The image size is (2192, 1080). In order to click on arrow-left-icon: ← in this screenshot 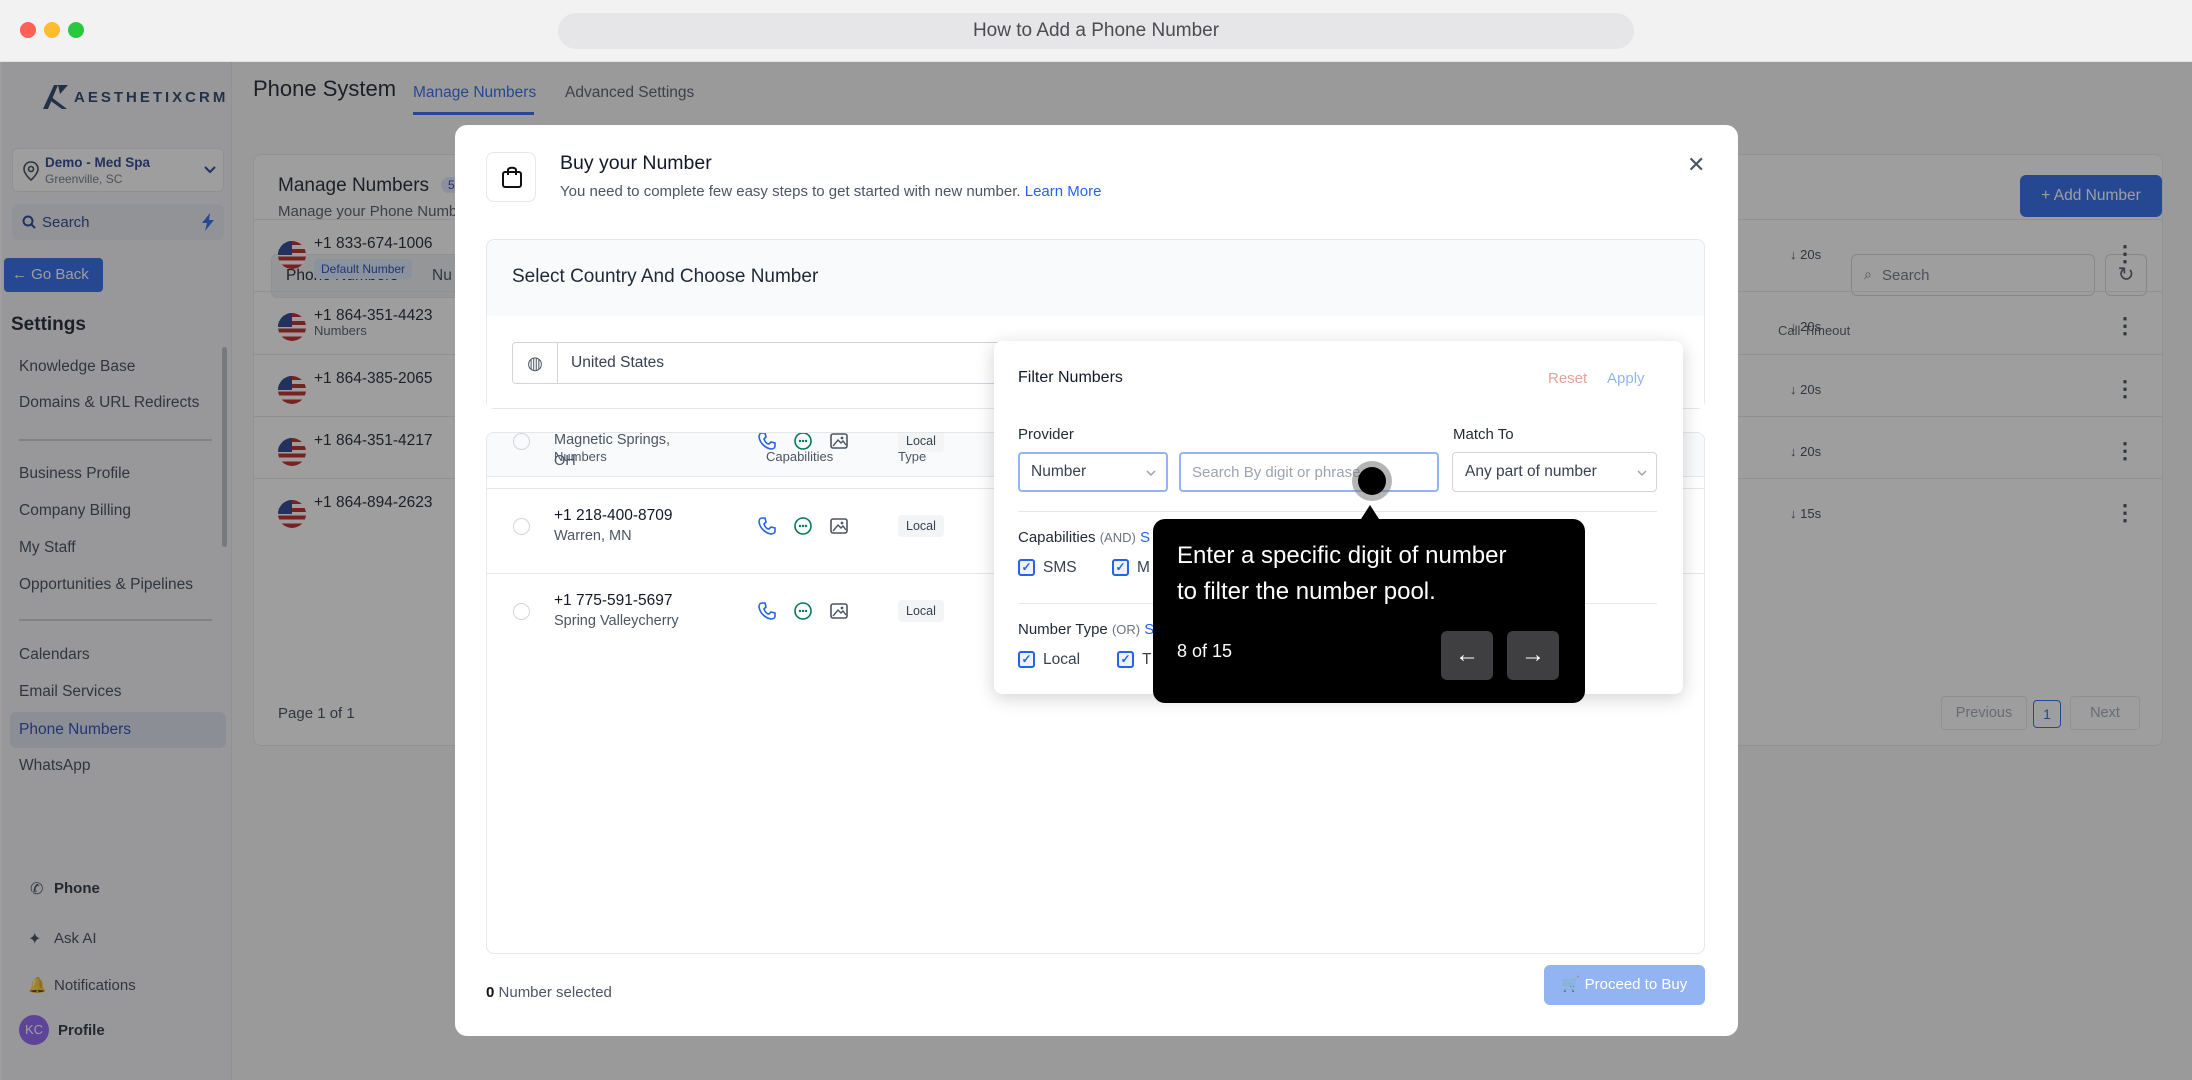, I will do `click(1467, 654)`.